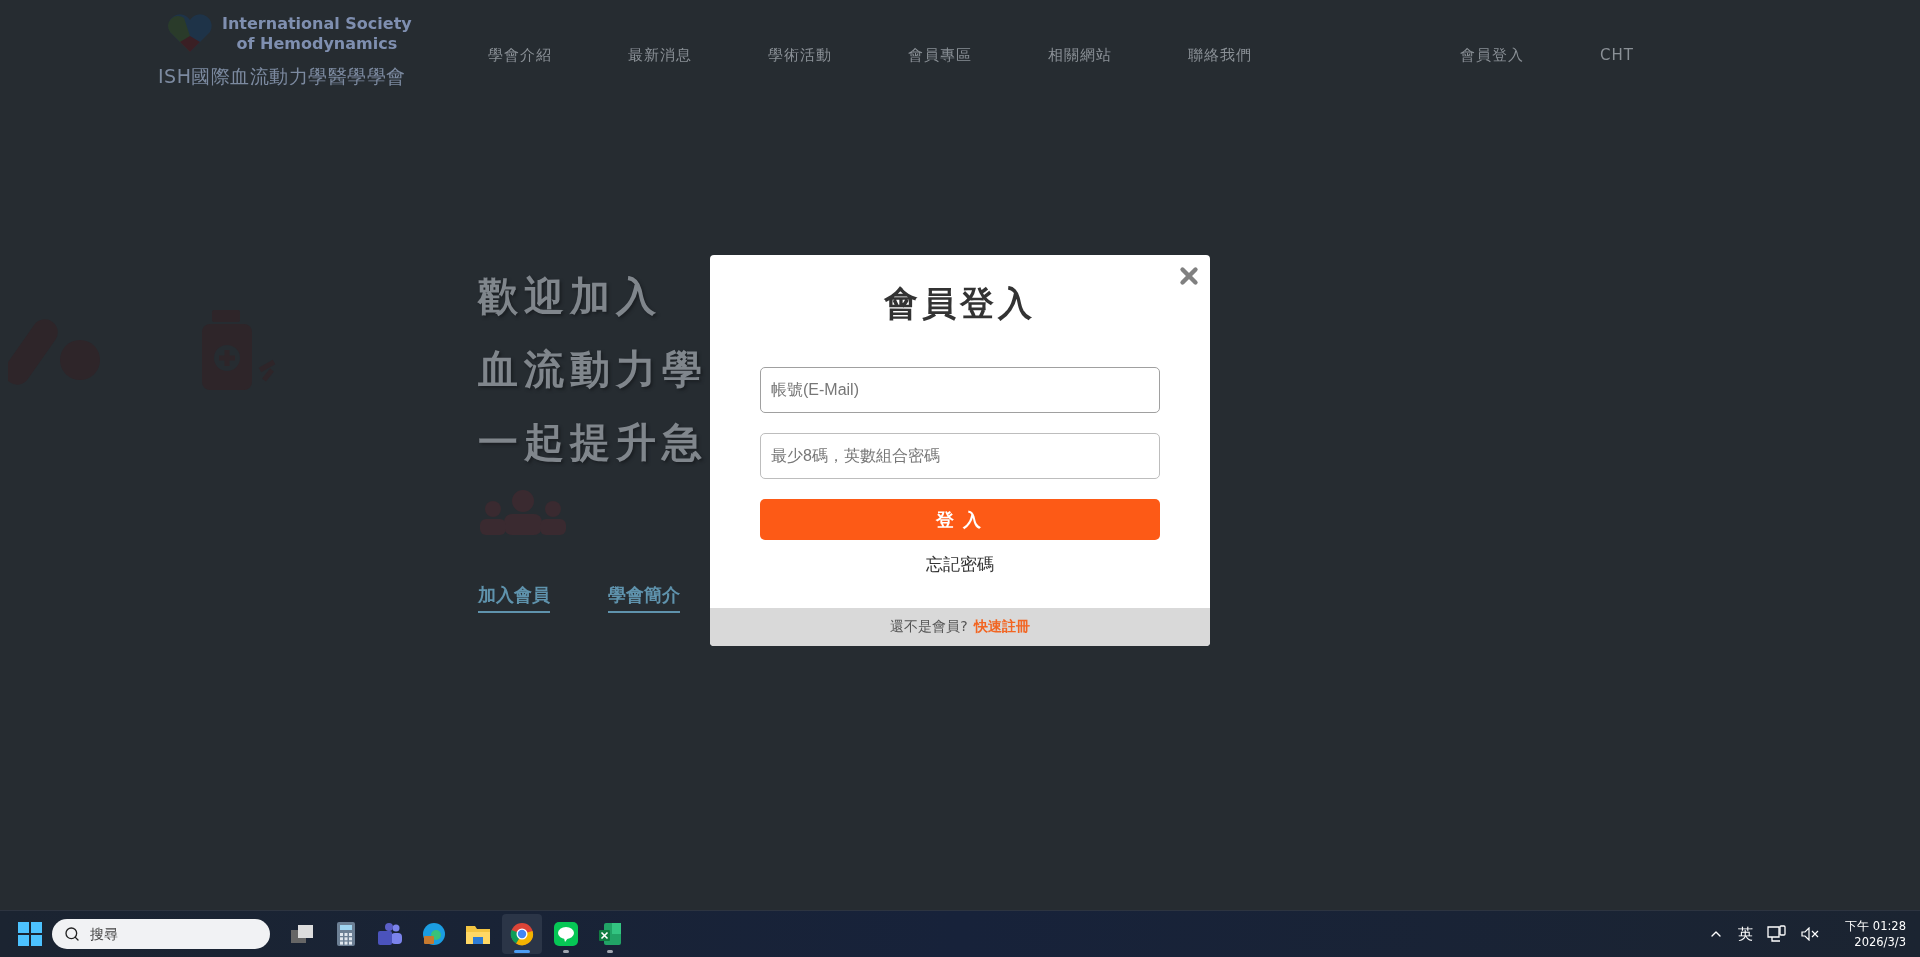 Image resolution: width=1920 pixels, height=957 pixels. I want to click on network-icon, so click(1777, 934).